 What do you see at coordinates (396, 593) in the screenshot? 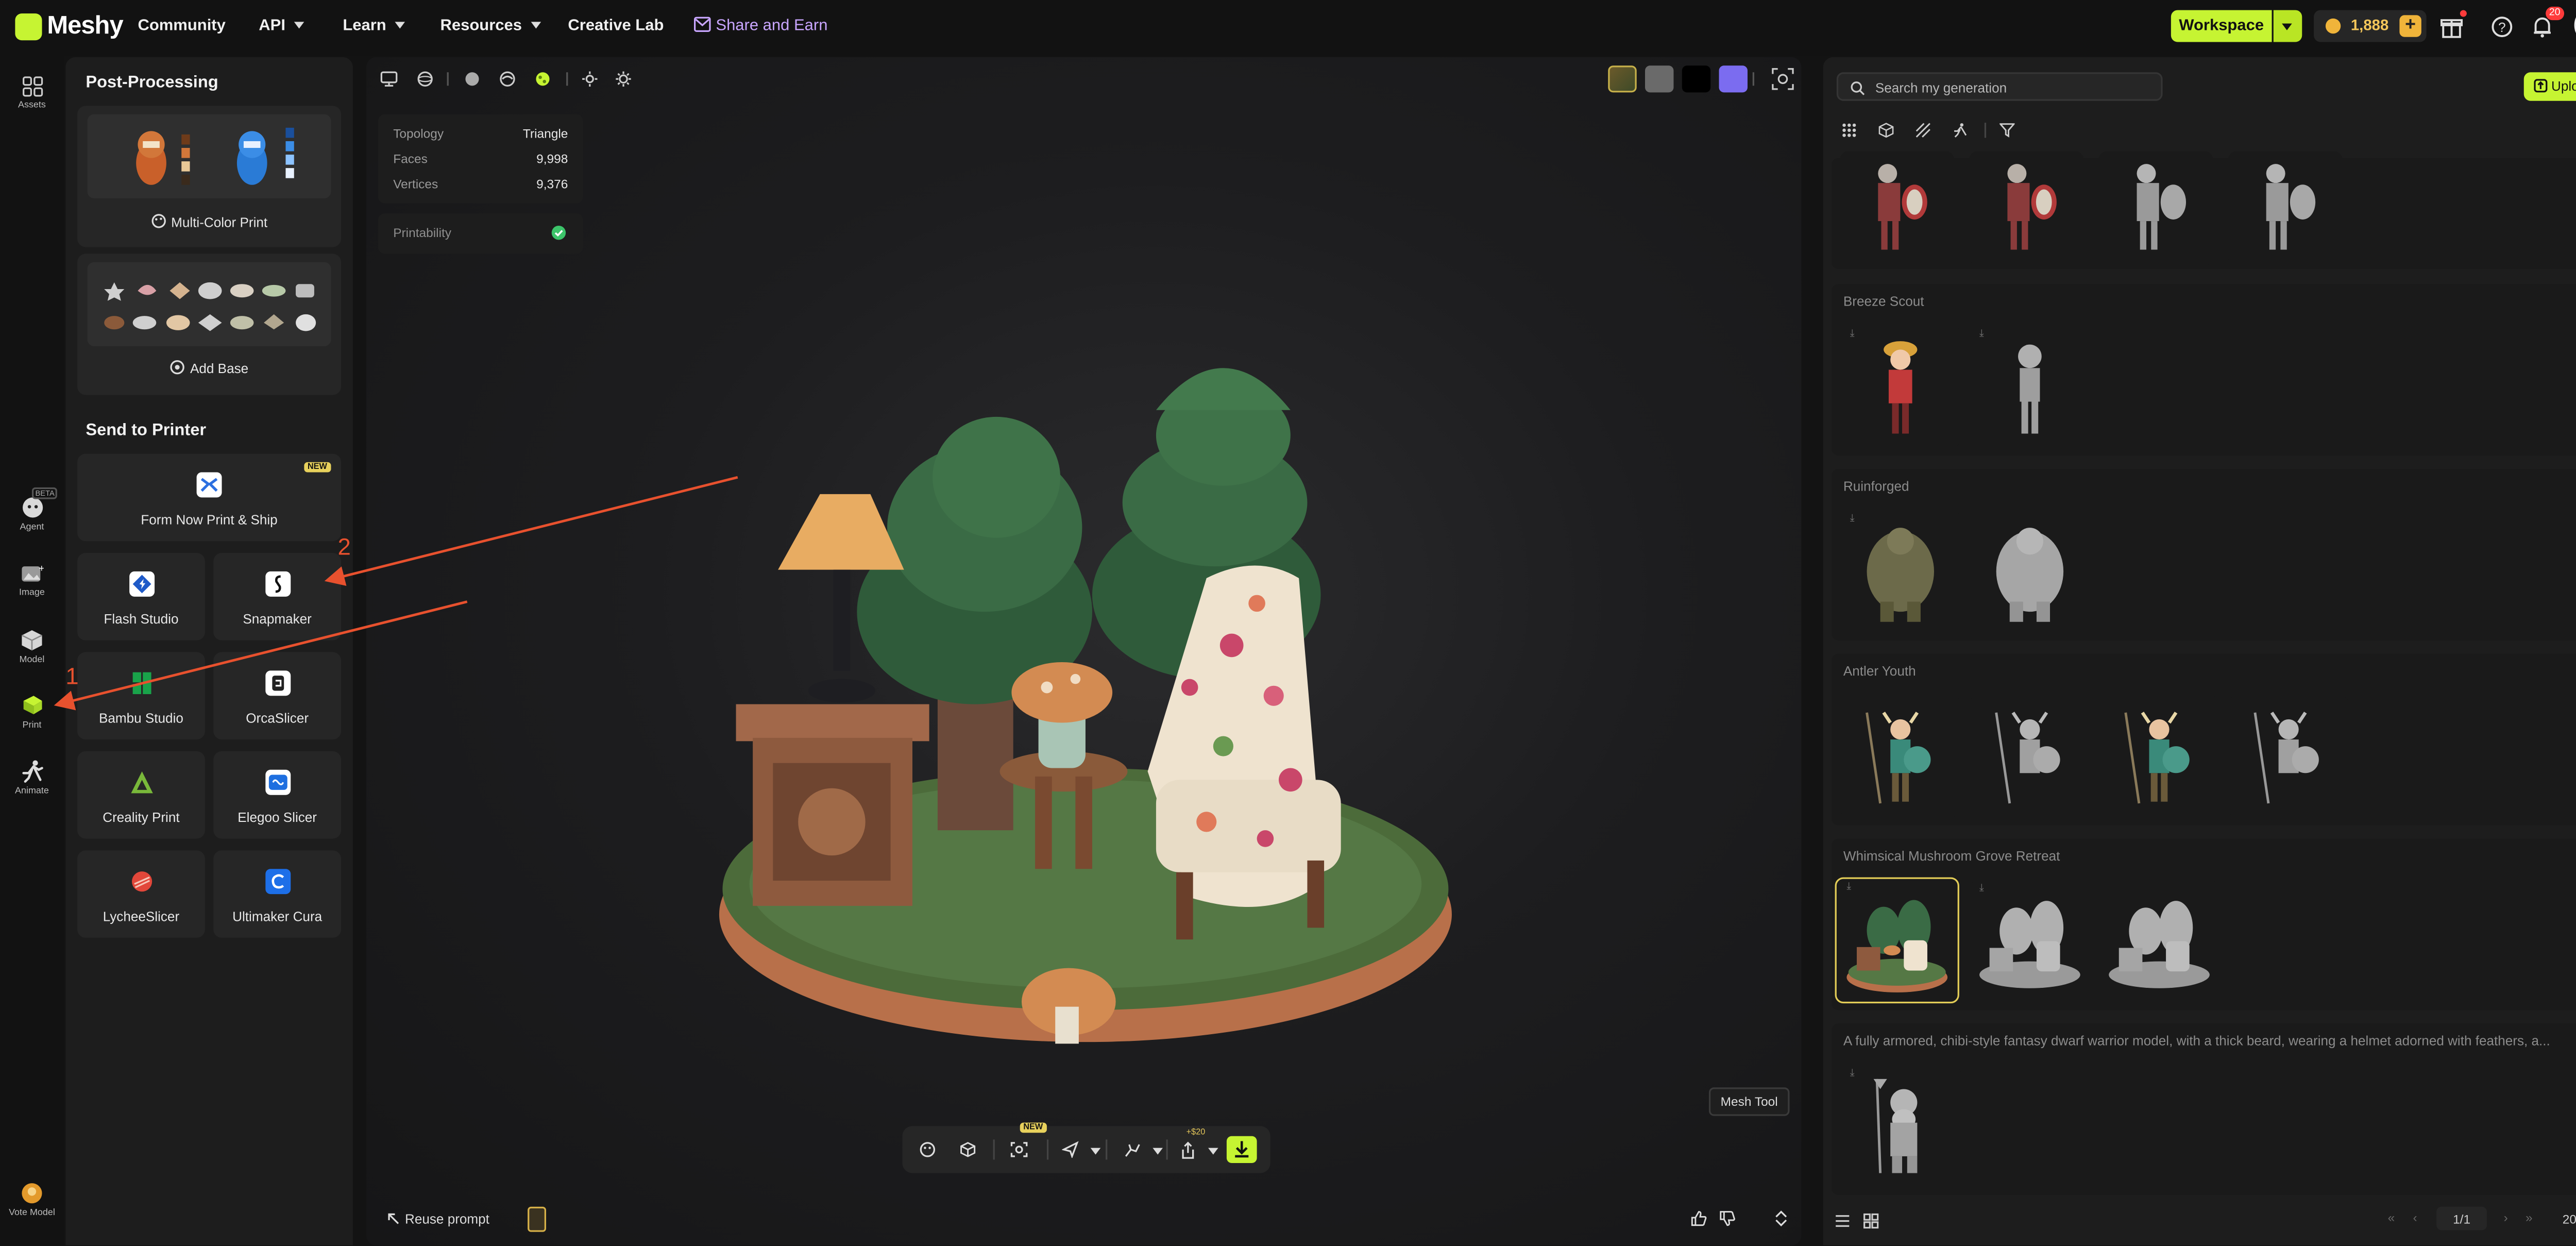
I see `annotation-arrows-overlay` at bounding box center [396, 593].